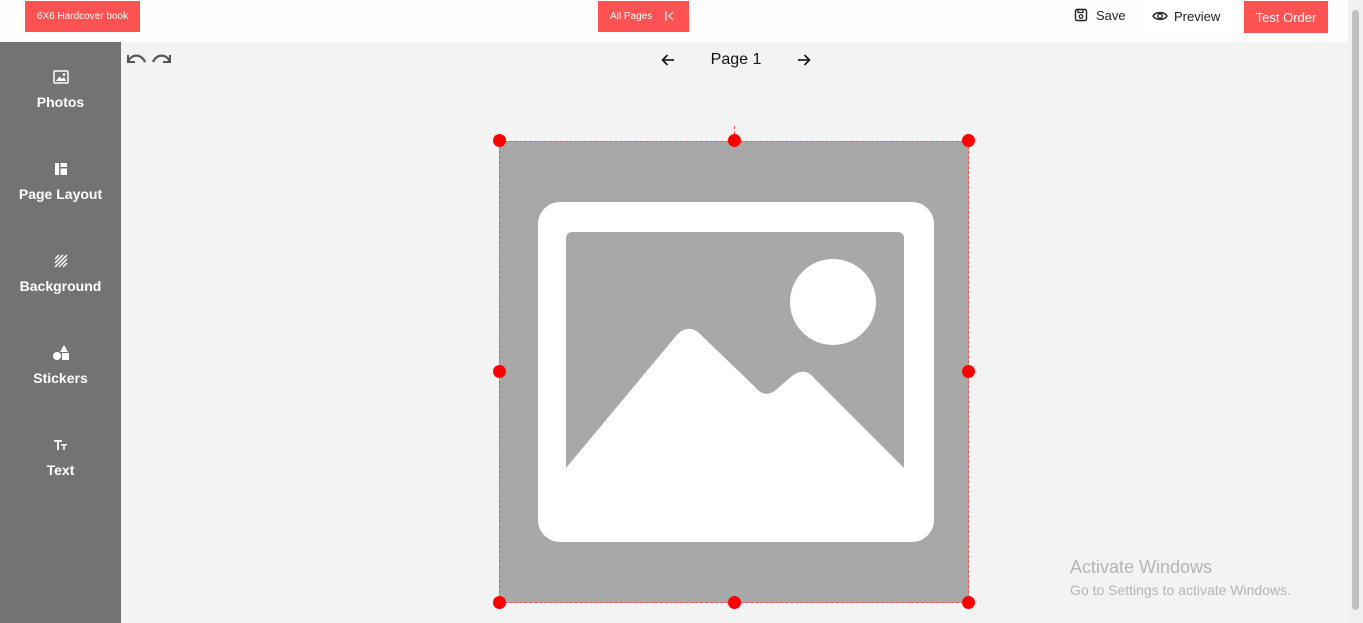 The width and height of the screenshot is (1363, 623). What do you see at coordinates (61, 261) in the screenshot?
I see `hatch-pattern-icon` at bounding box center [61, 261].